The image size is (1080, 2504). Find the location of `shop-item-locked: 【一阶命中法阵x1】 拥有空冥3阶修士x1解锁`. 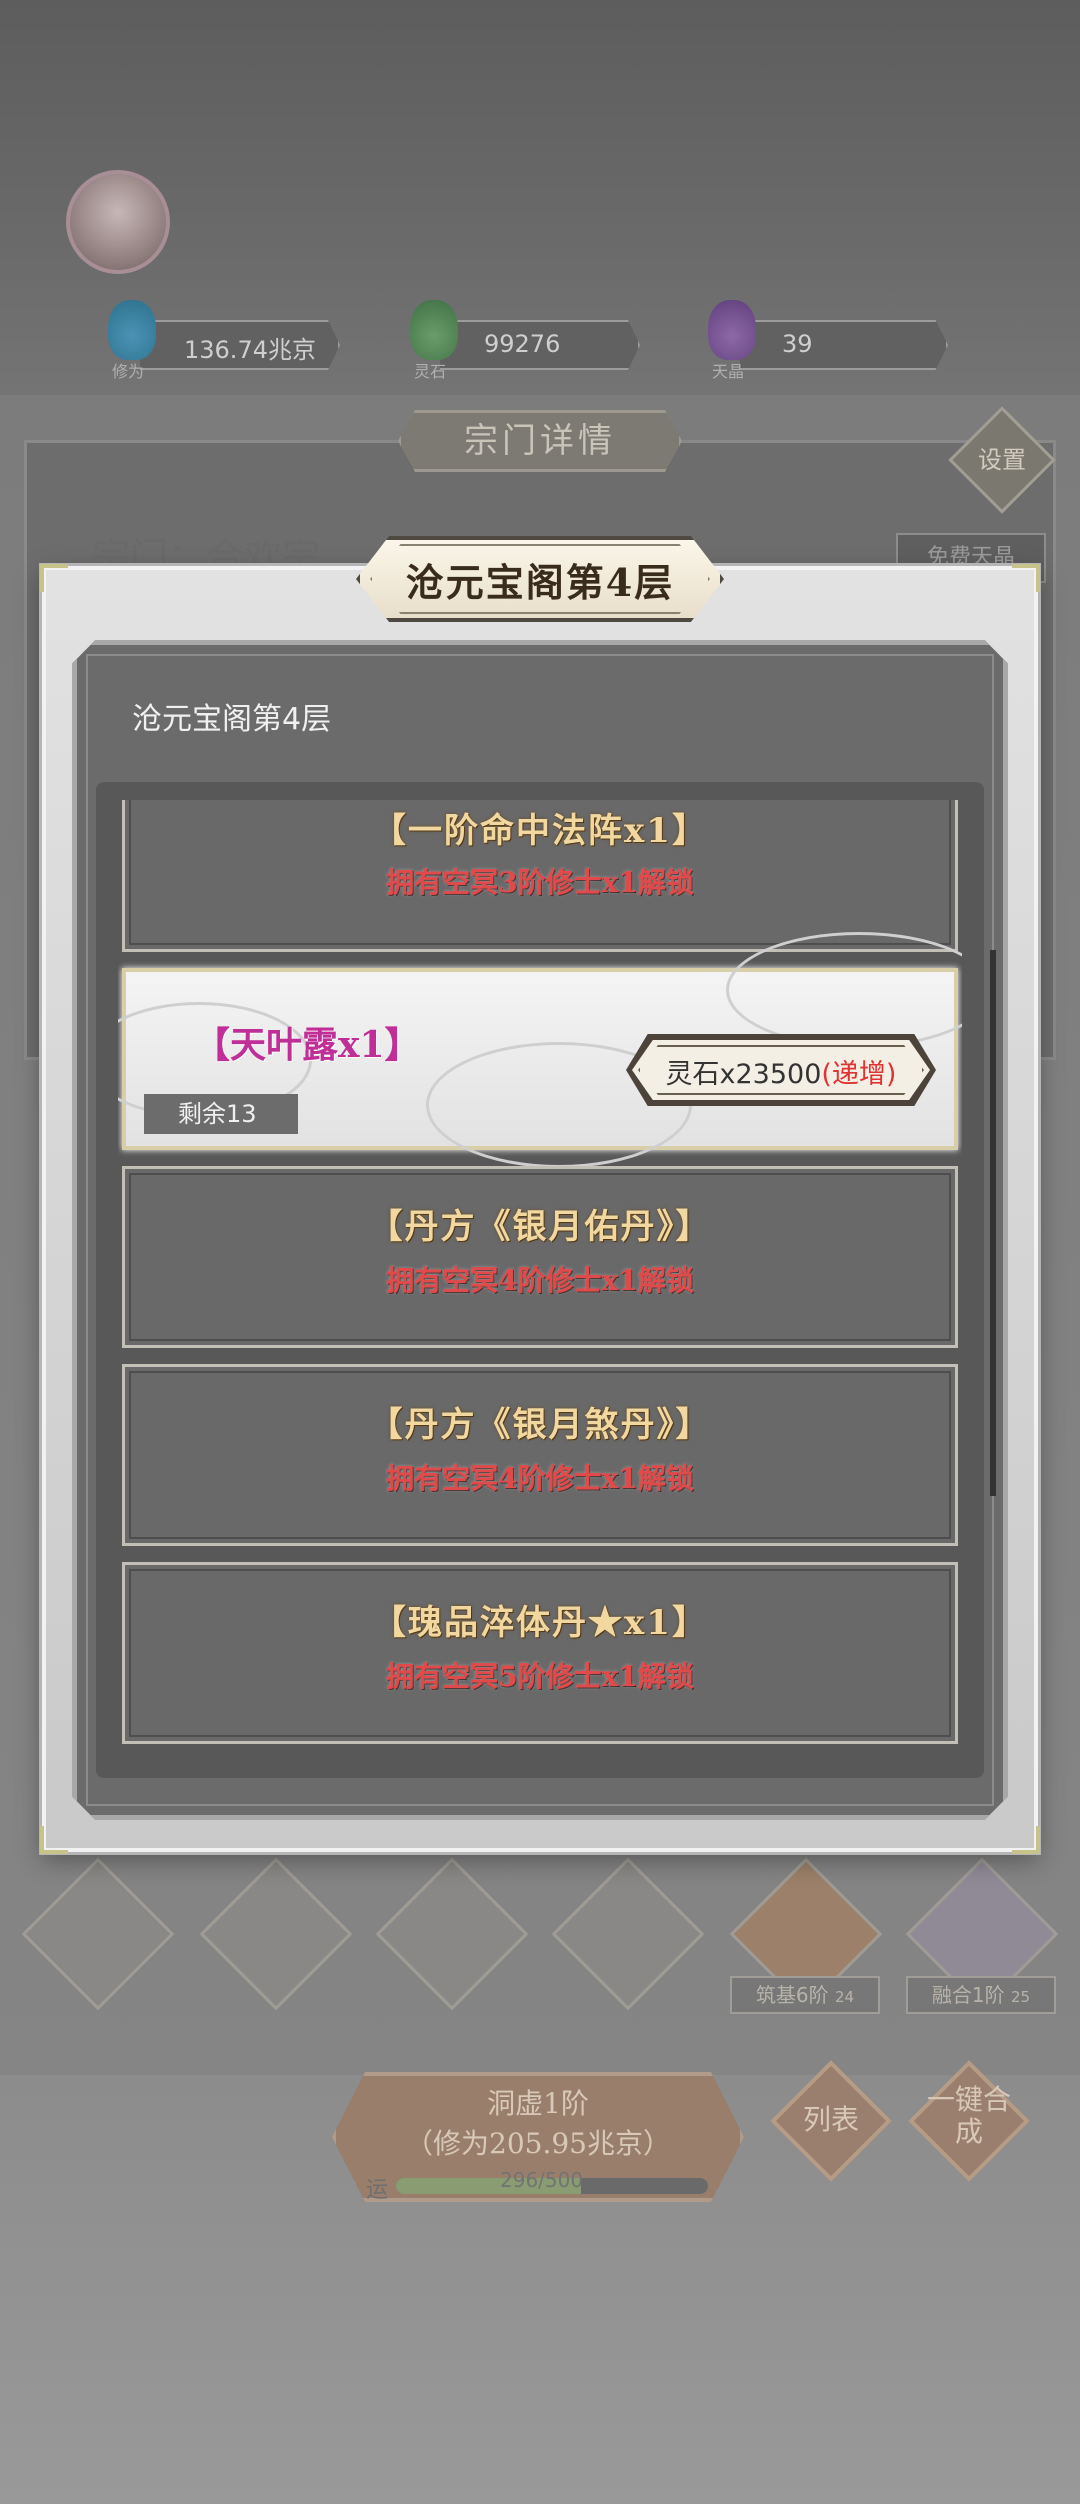

shop-item-locked: 【一阶命中法阵x1】 拥有空冥3阶修士x1解锁 is located at coordinates (540, 876).